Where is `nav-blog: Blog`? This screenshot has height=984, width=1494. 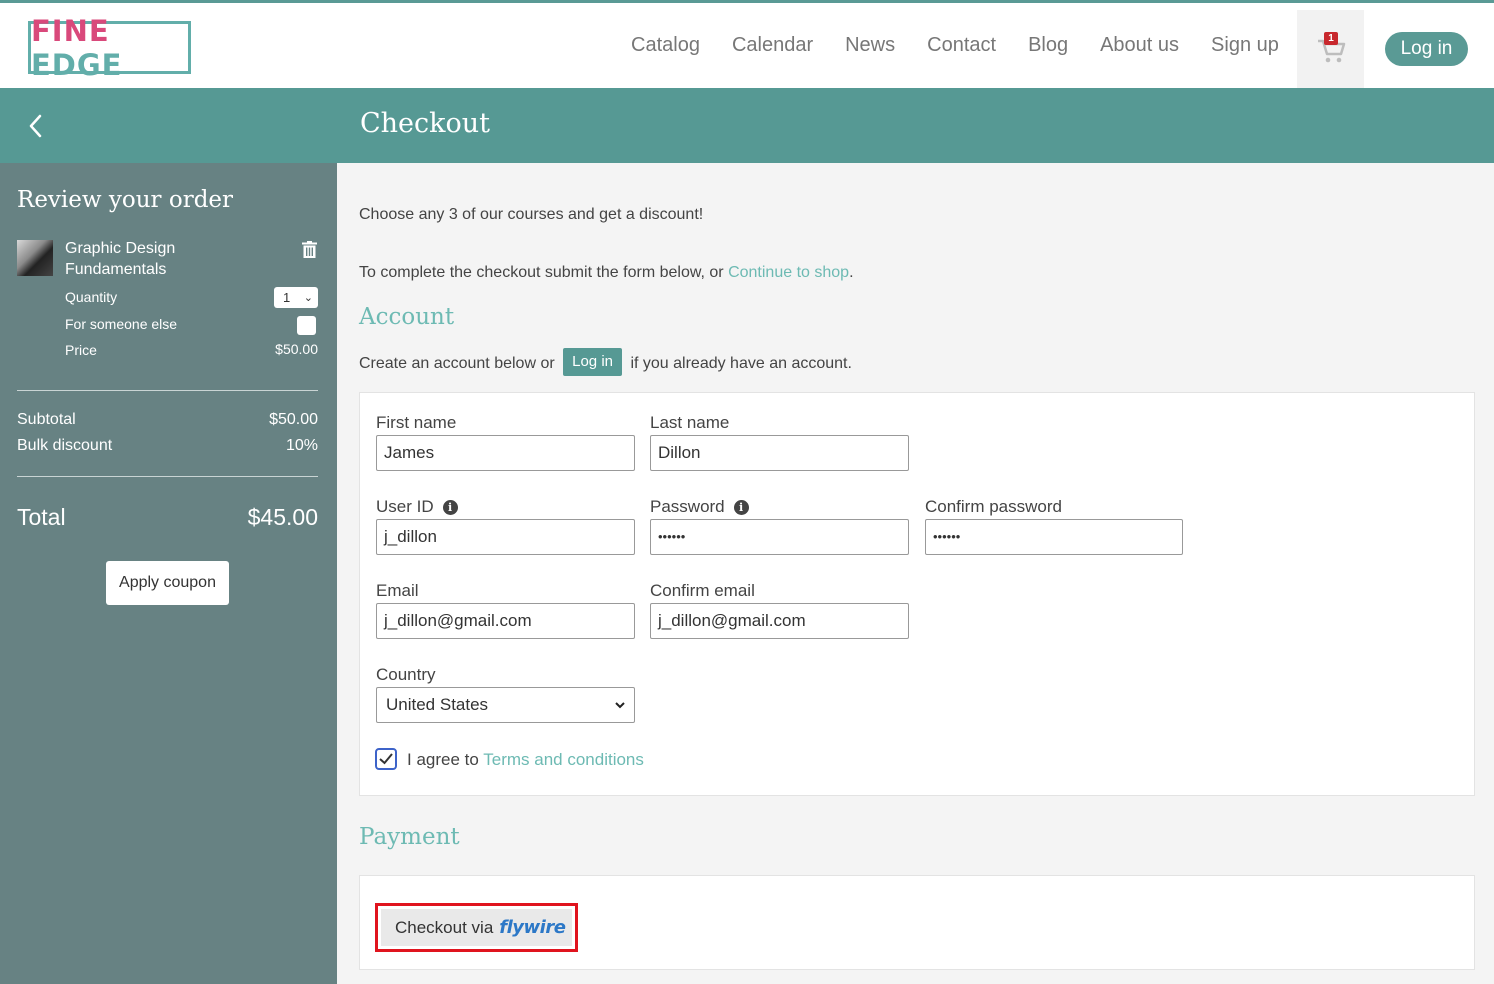
nav-blog: Blog is located at coordinates (1048, 45).